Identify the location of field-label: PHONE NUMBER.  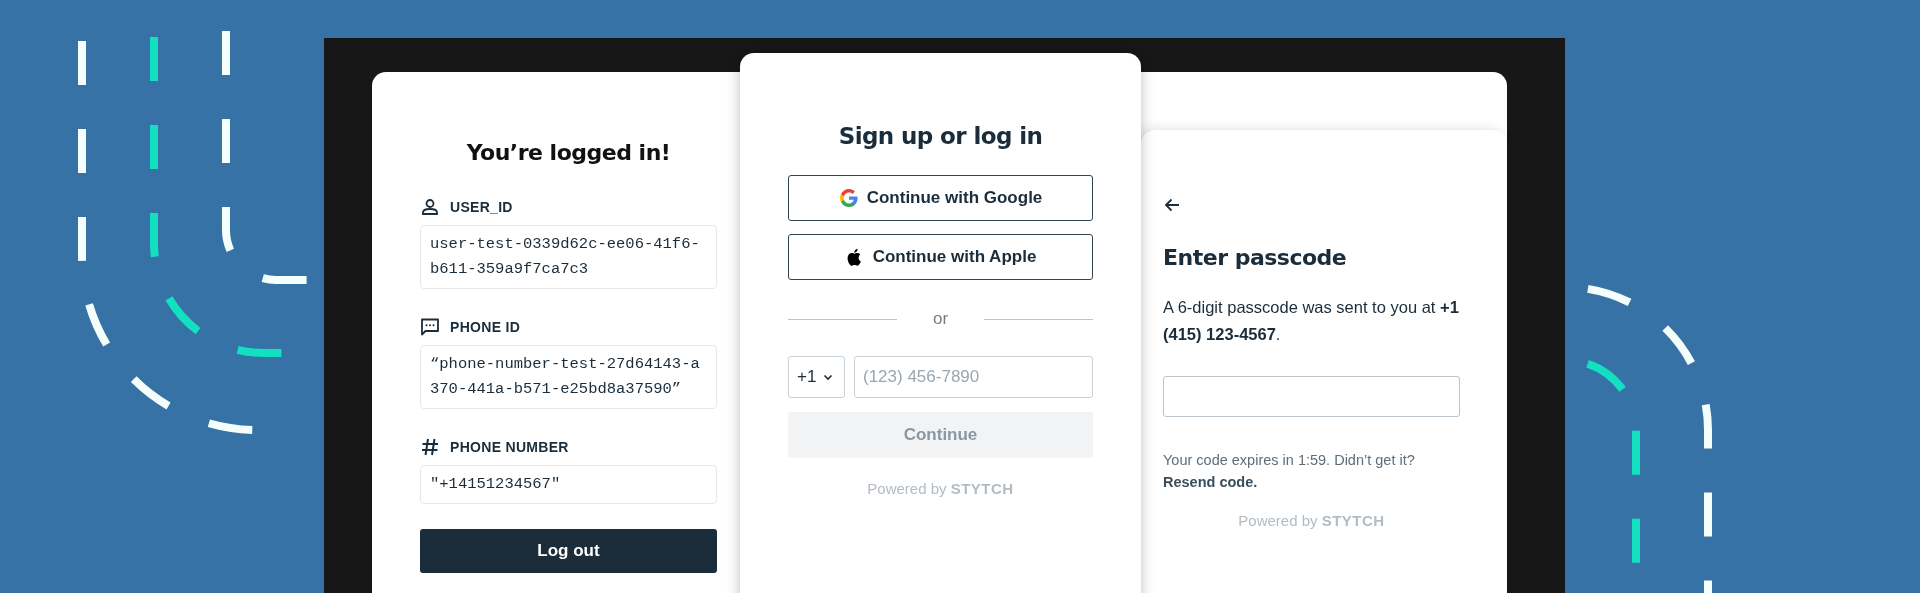
(509, 447).